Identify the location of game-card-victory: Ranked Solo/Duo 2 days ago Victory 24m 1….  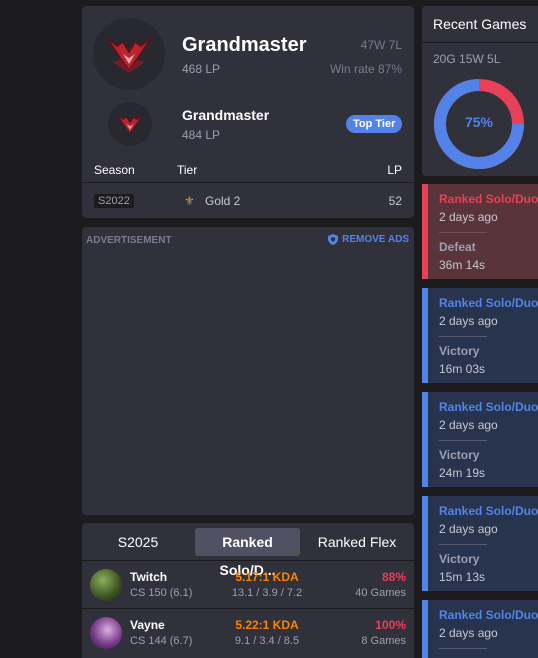
(480, 439).